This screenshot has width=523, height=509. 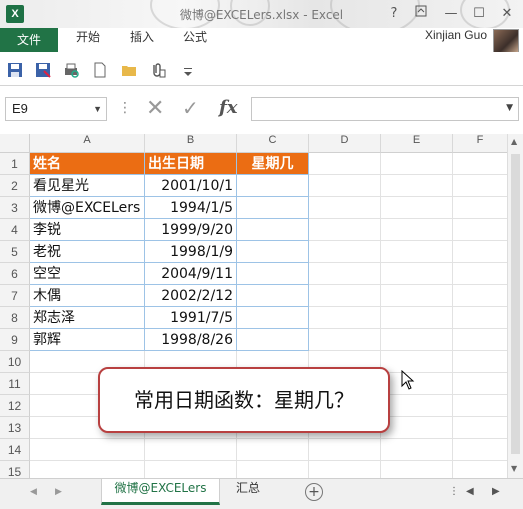 What do you see at coordinates (273, 143) in the screenshot?
I see `column-header-c: C` at bounding box center [273, 143].